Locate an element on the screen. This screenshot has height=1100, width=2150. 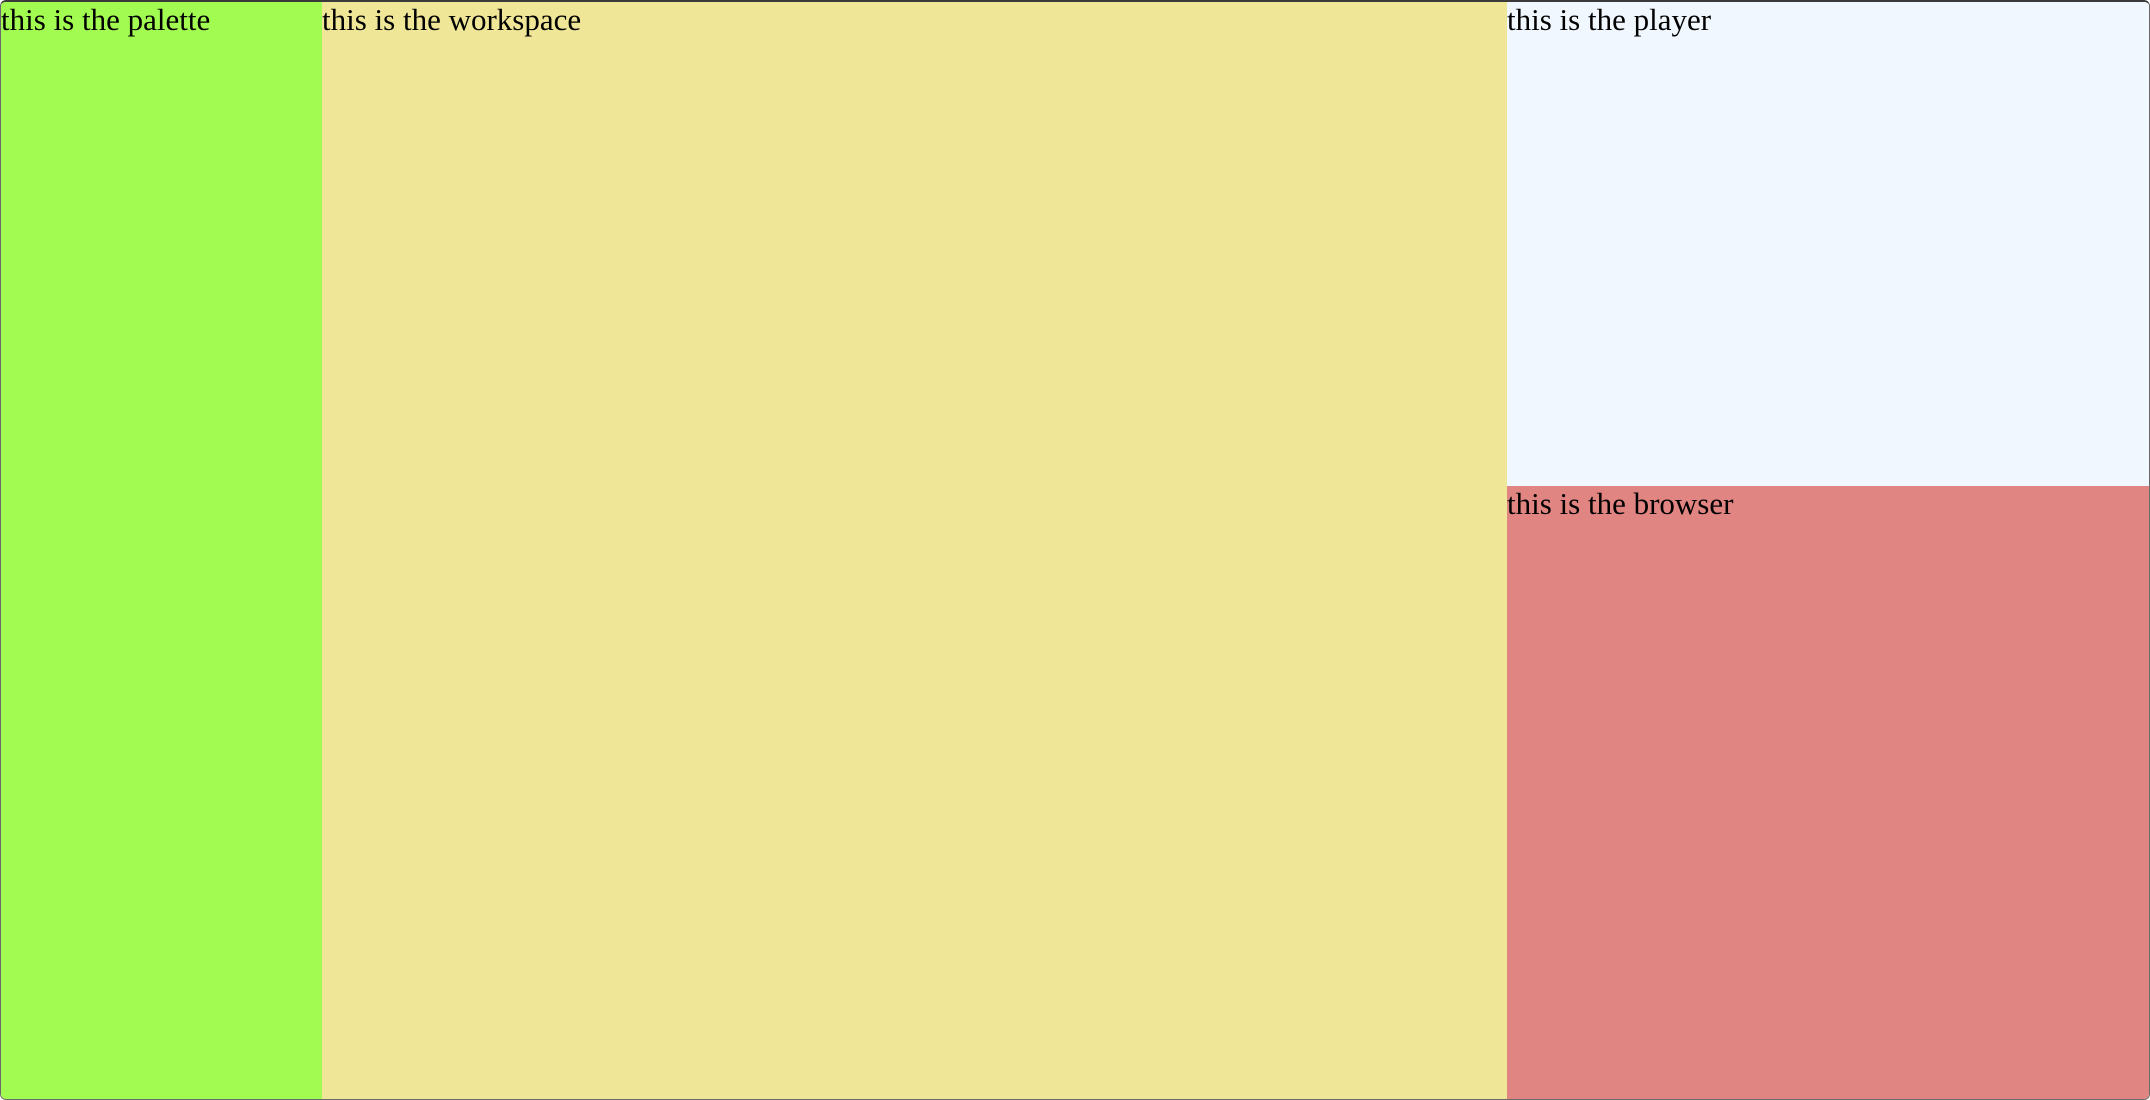
browser-label: this is the browser is located at coordinates (1620, 503).